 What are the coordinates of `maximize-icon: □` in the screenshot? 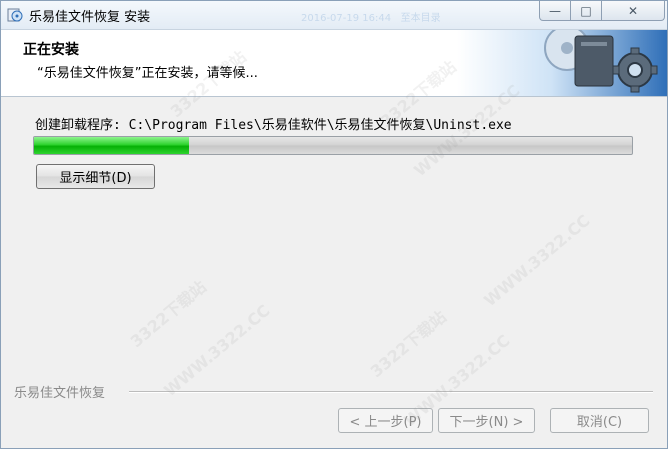 It's located at (586, 10).